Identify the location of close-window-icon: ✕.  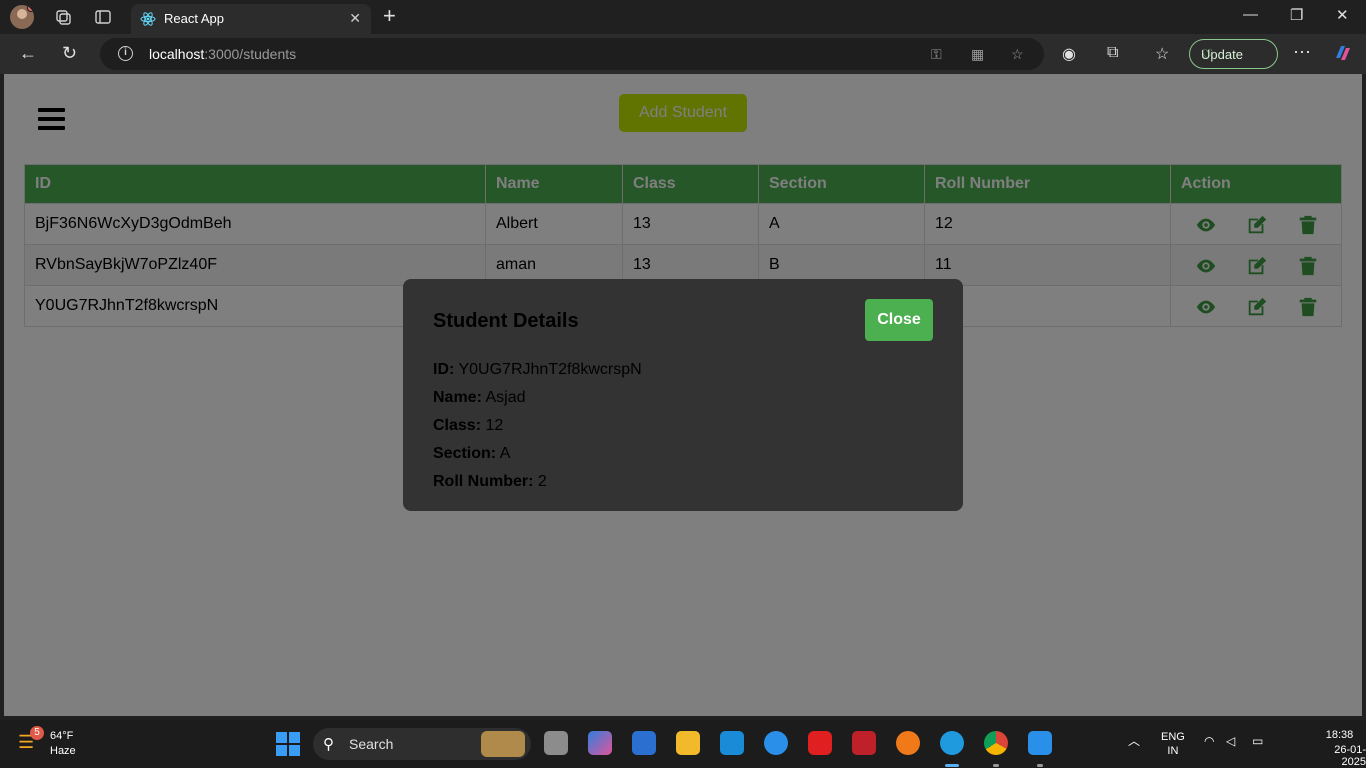
(1342, 15).